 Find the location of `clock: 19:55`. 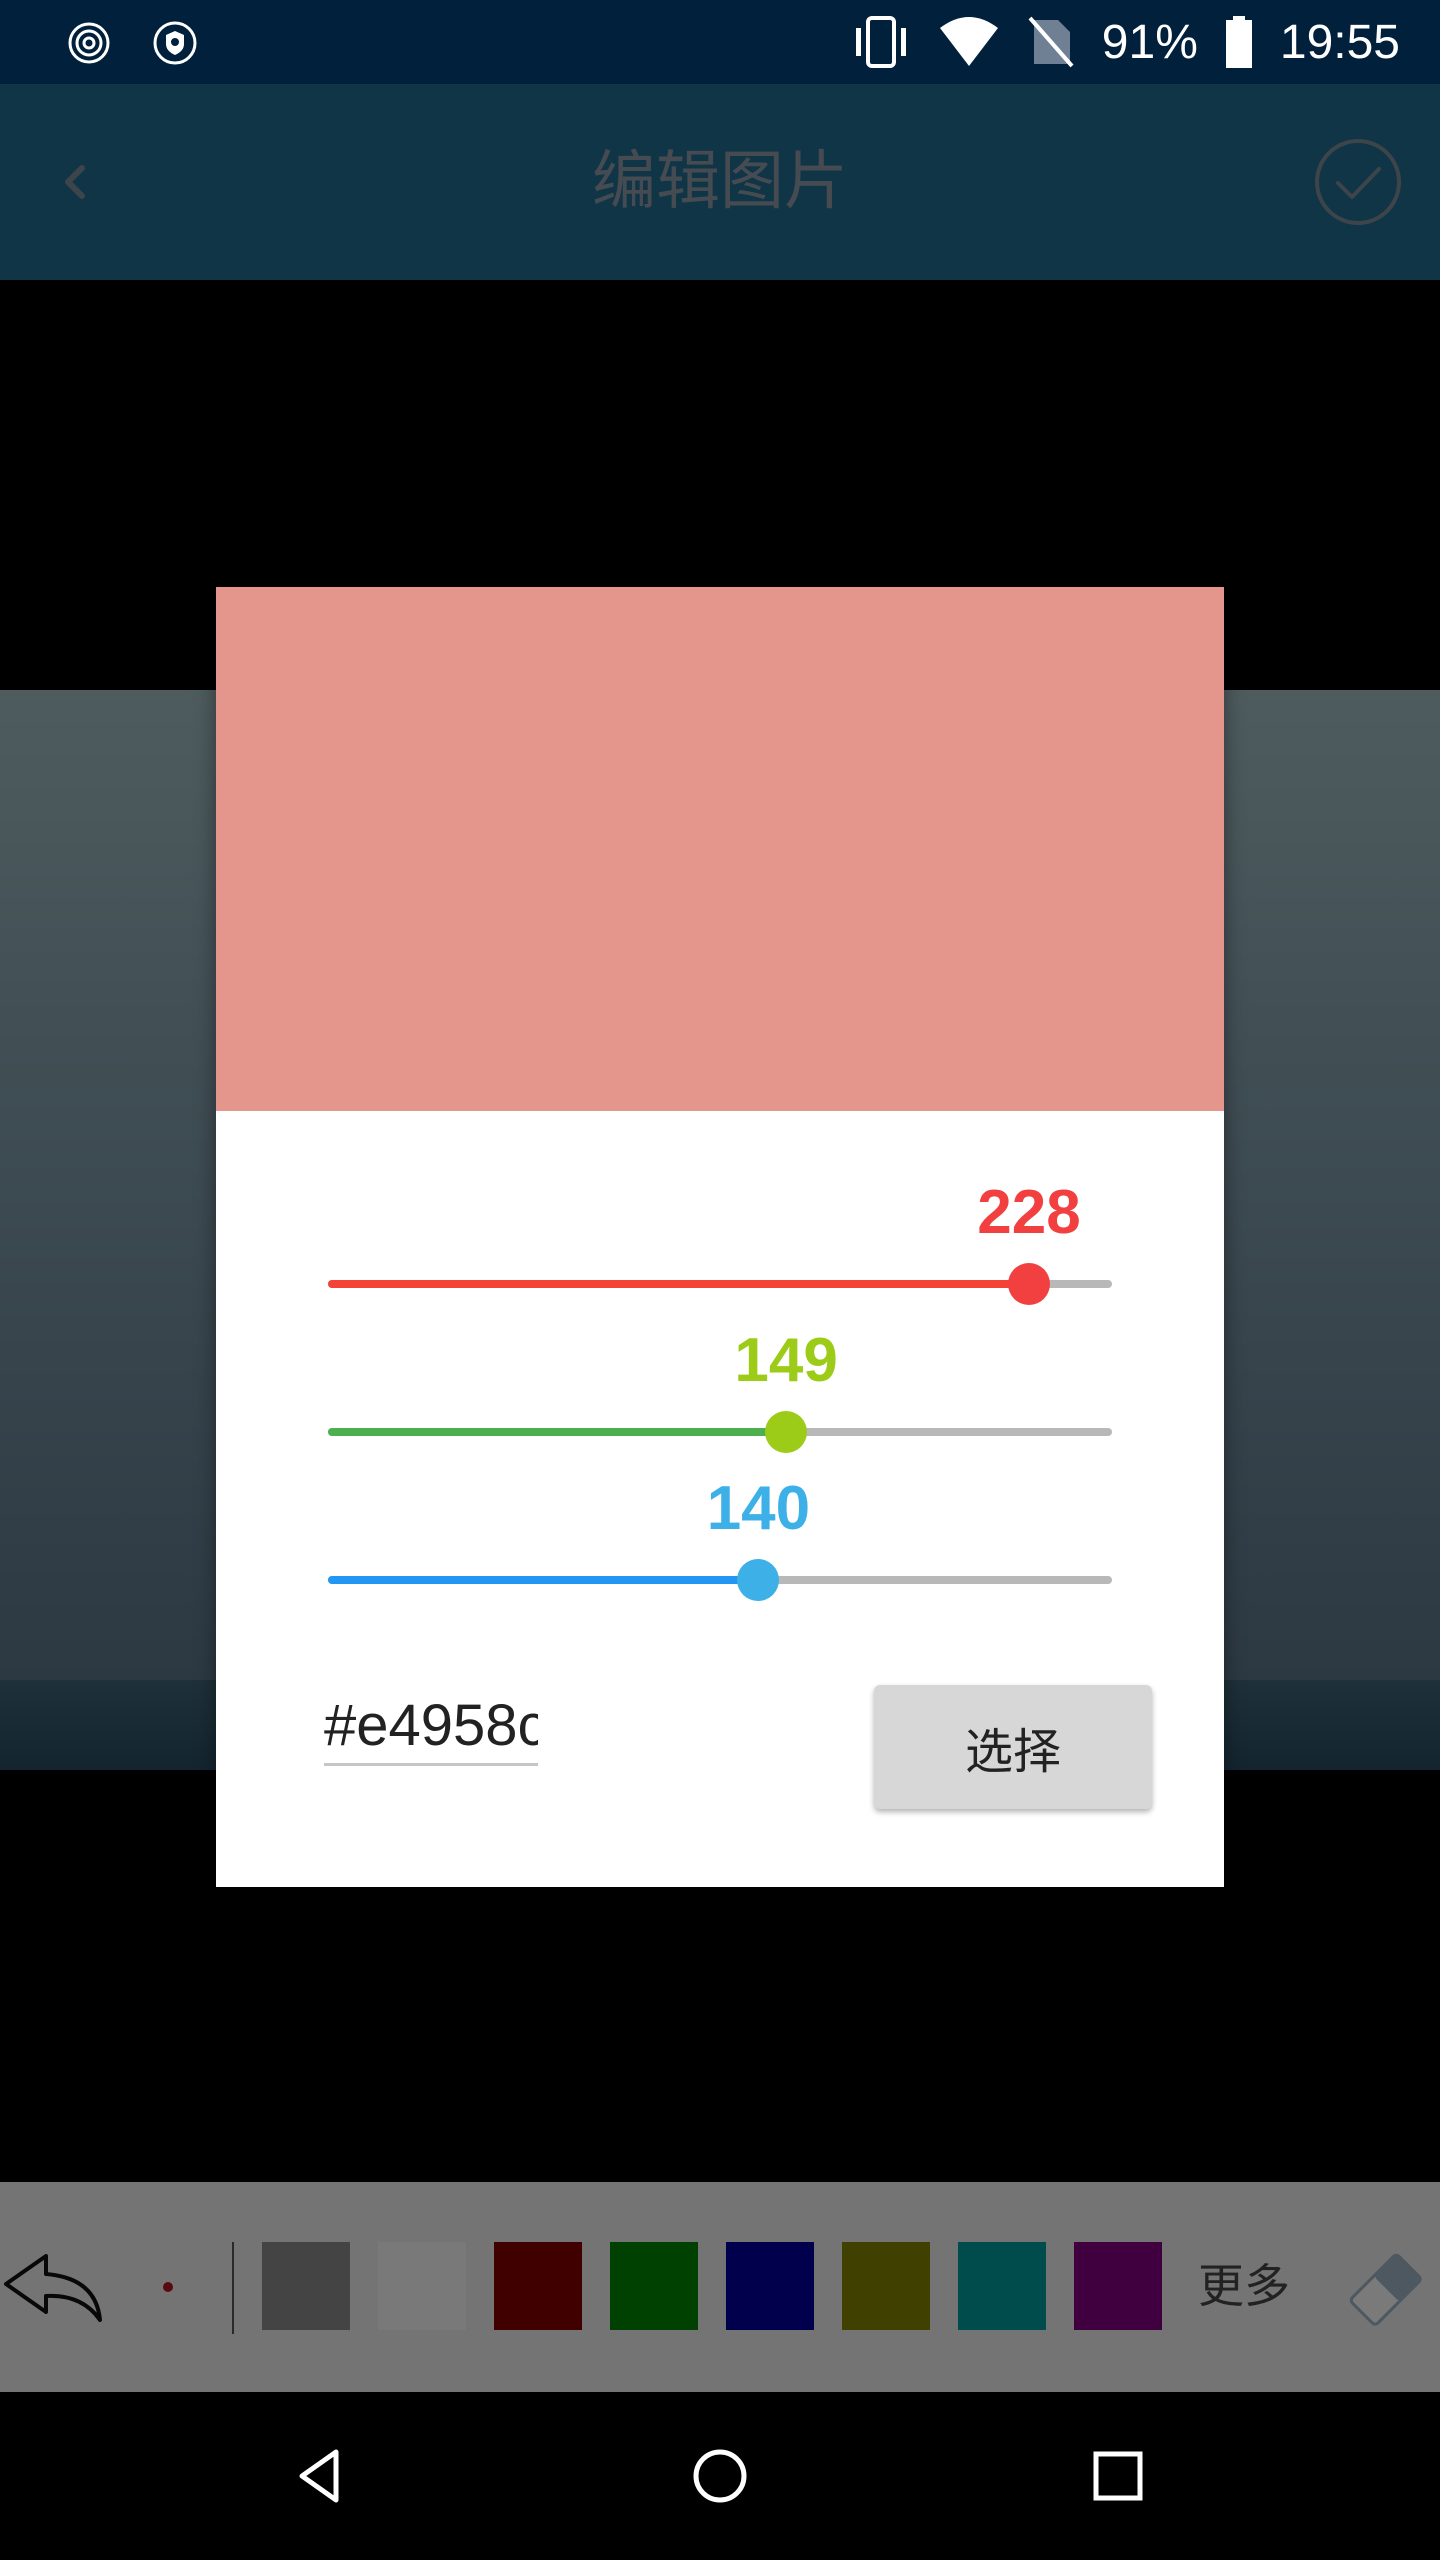

clock: 19:55 is located at coordinates (1339, 42).